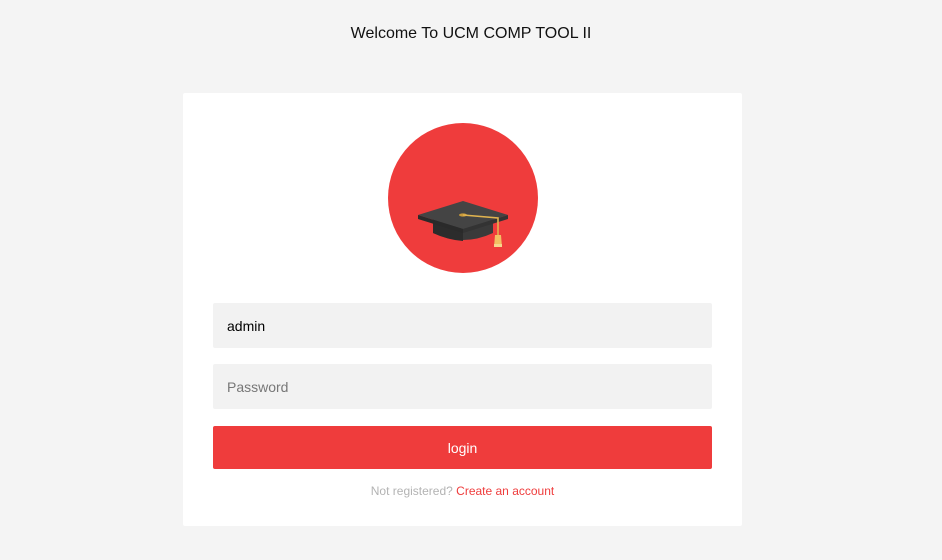  Describe the element at coordinates (505, 491) in the screenshot. I see `create-account-link: Create an account` at that location.